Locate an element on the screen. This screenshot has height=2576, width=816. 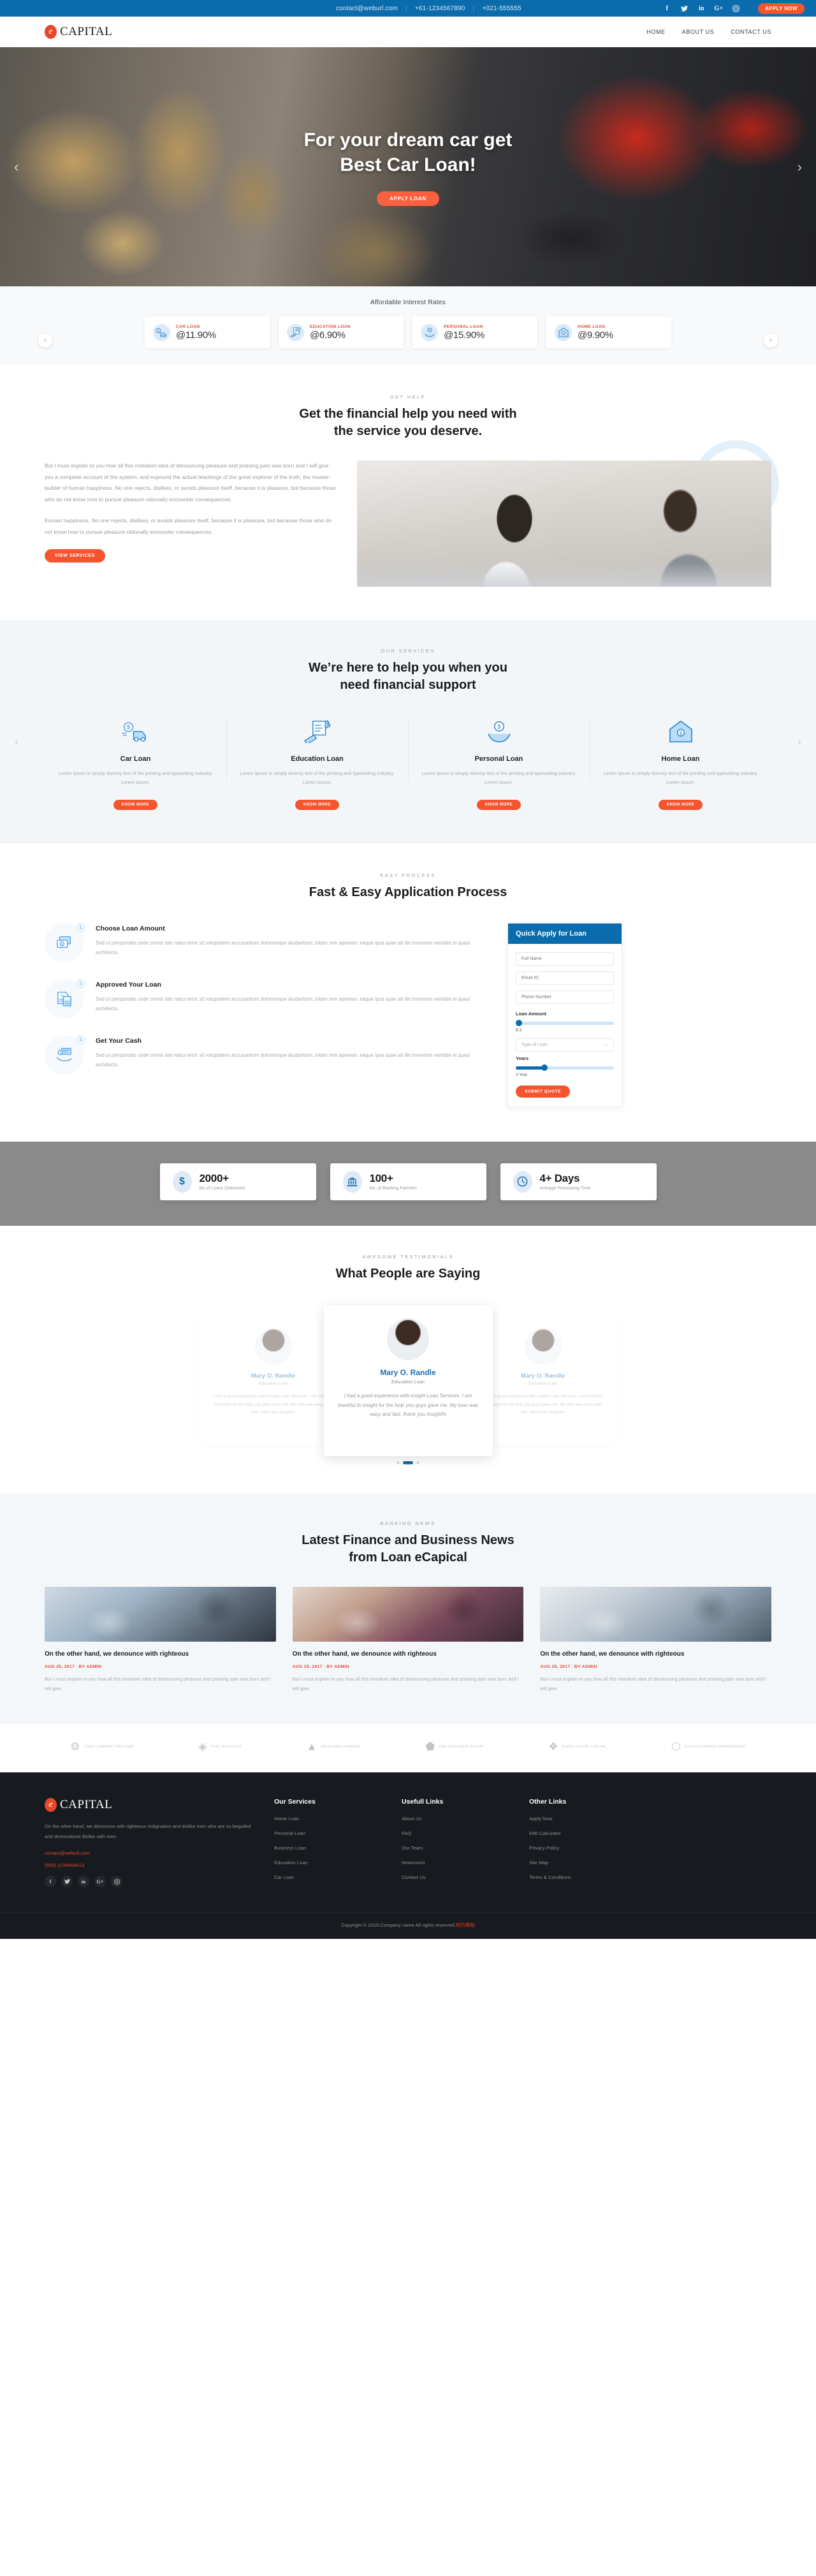
avatar is located at coordinates (543, 1346).